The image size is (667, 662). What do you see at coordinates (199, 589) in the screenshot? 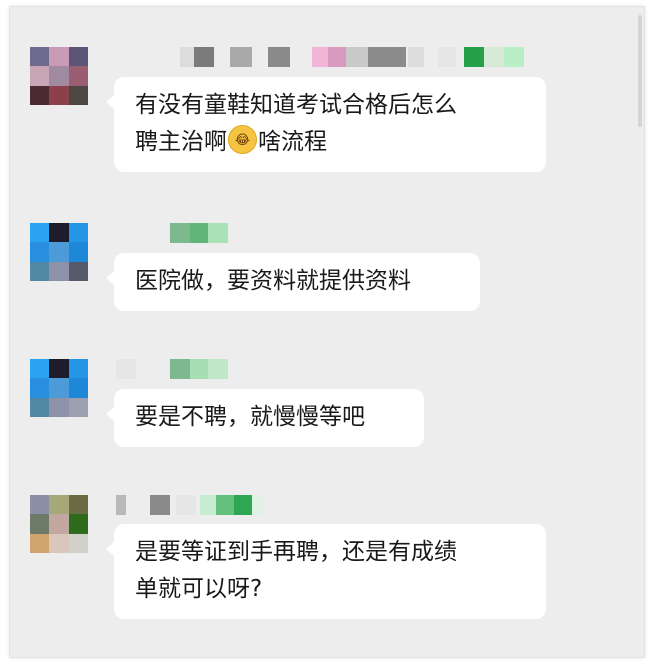
I see `message-text-line: 单就可以呀?` at bounding box center [199, 589].